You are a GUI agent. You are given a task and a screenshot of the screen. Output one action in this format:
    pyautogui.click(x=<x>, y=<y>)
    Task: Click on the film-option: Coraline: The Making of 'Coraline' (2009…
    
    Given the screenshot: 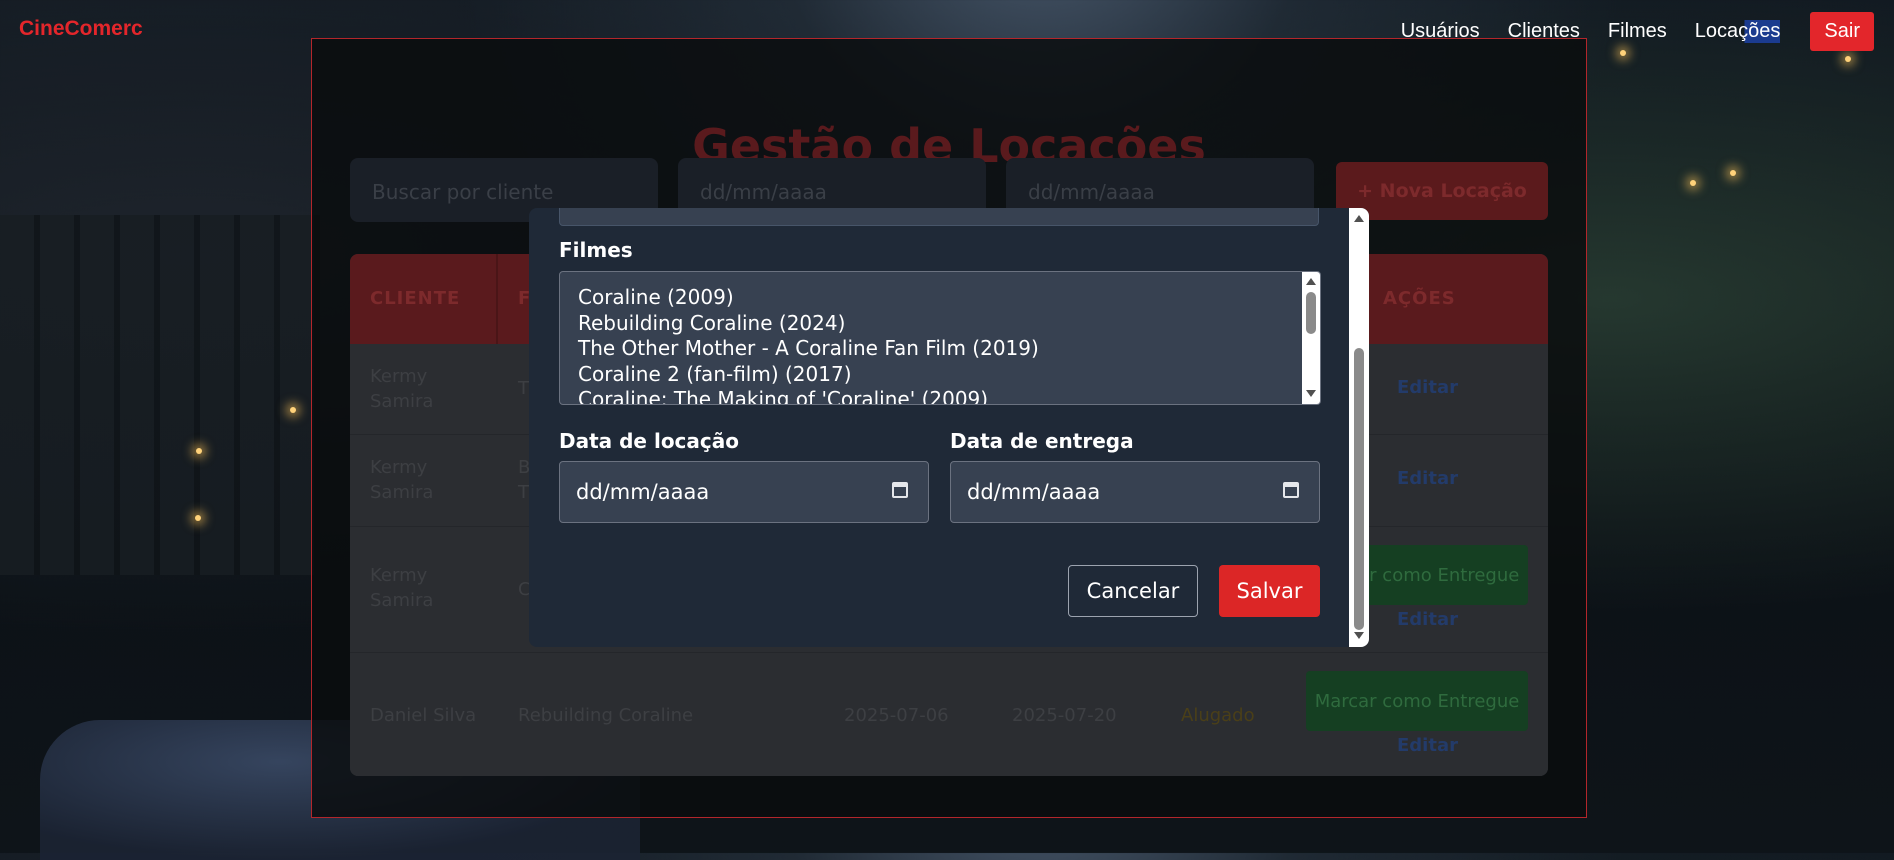 What is the action you would take?
    pyautogui.click(x=940, y=395)
    